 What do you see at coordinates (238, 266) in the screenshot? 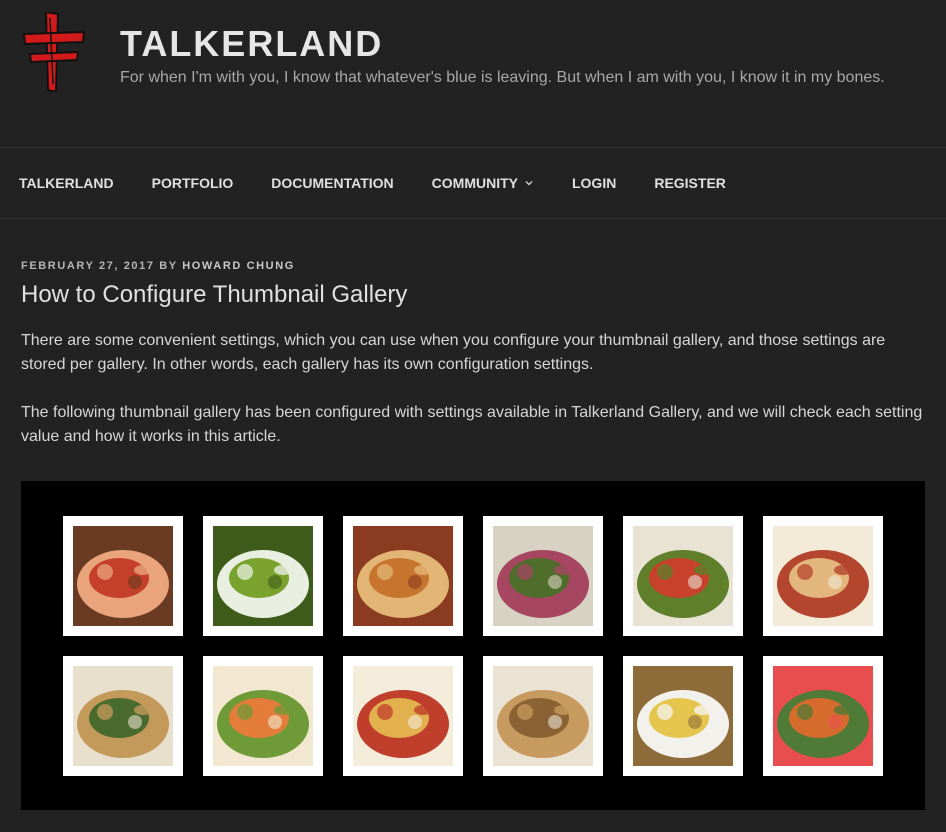
I see `post-author: HOWARD CHUNG` at bounding box center [238, 266].